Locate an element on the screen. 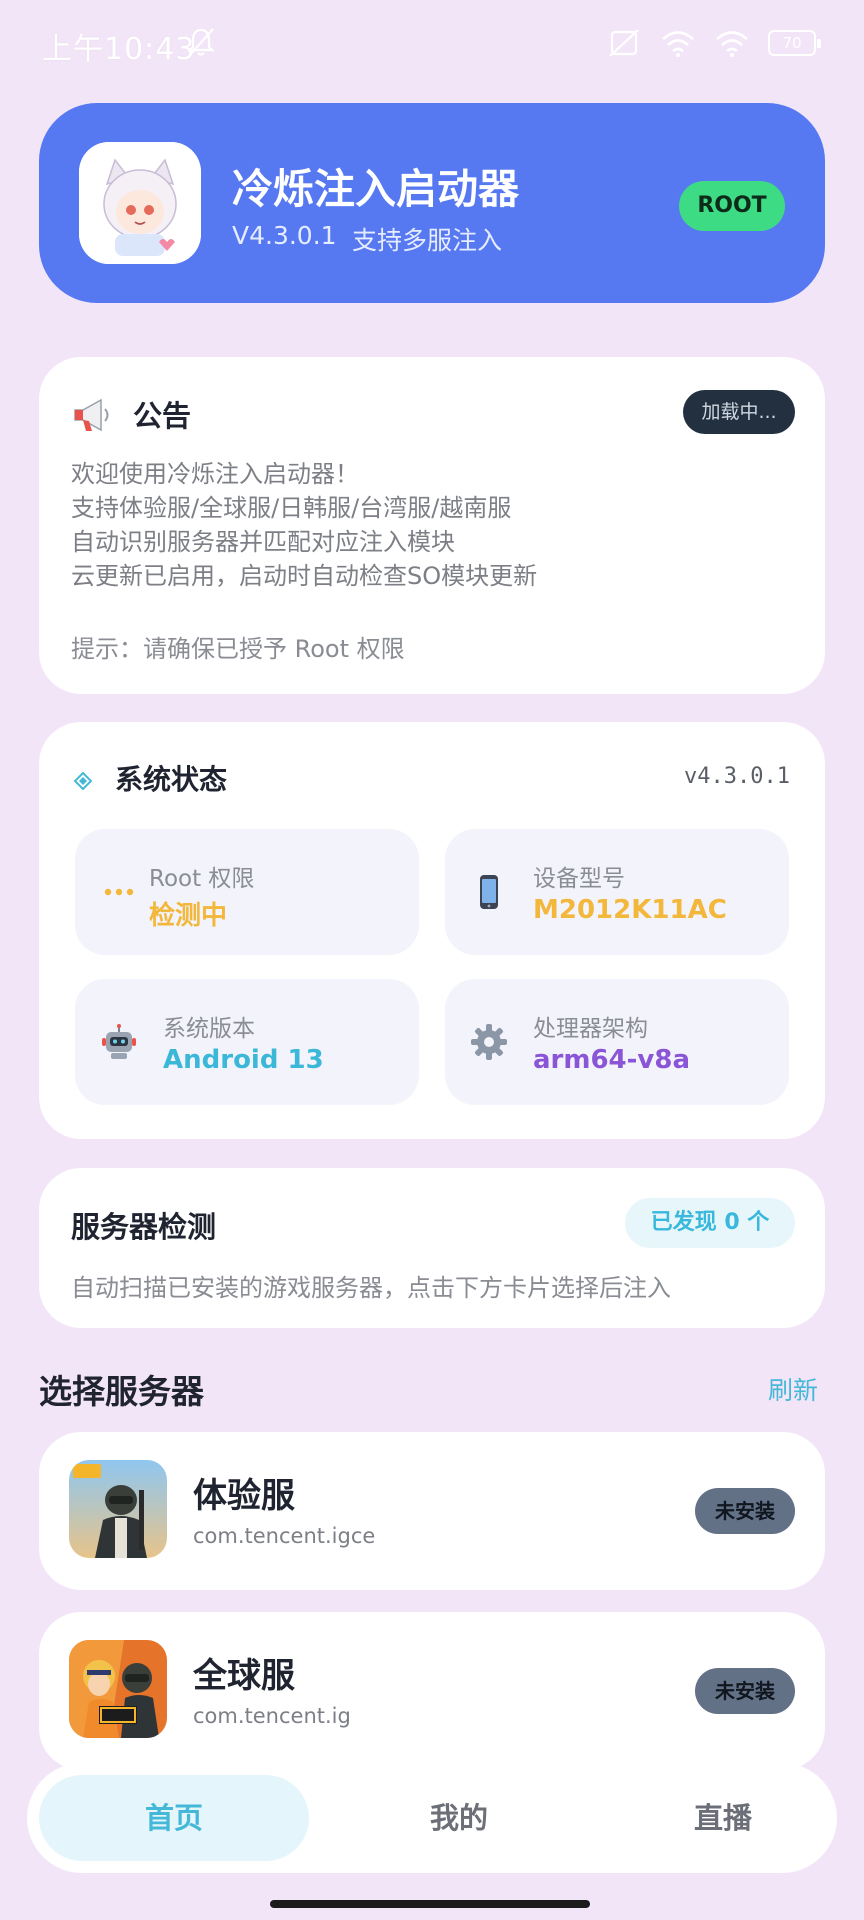  server-card-beta: 体验服 com.tencent.igce 未安装 is located at coordinates (432, 1511).